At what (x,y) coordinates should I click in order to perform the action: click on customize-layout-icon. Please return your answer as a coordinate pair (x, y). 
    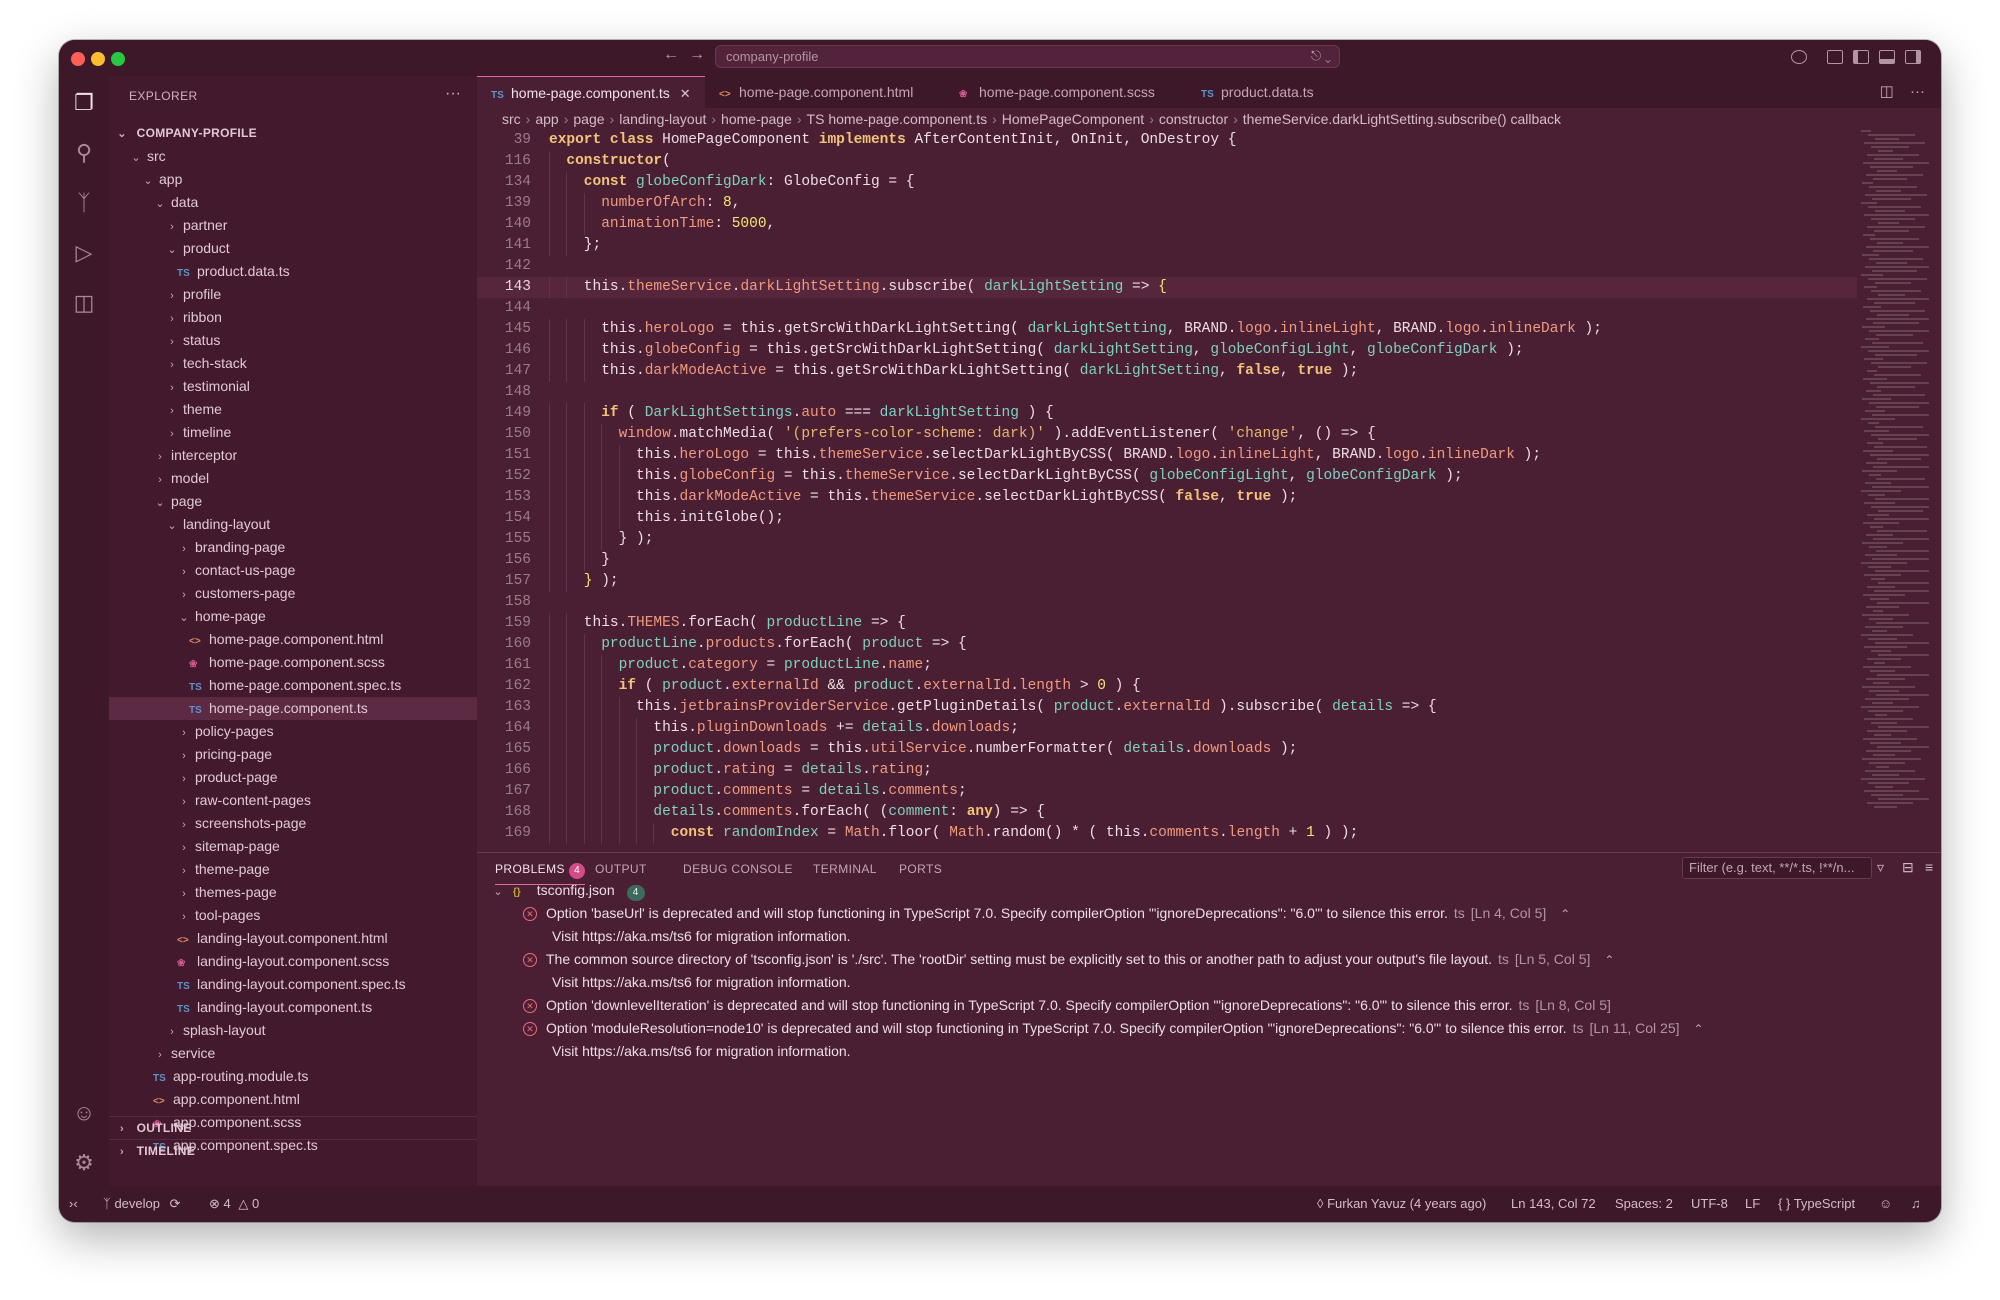
    Looking at the image, I should click on (1835, 57).